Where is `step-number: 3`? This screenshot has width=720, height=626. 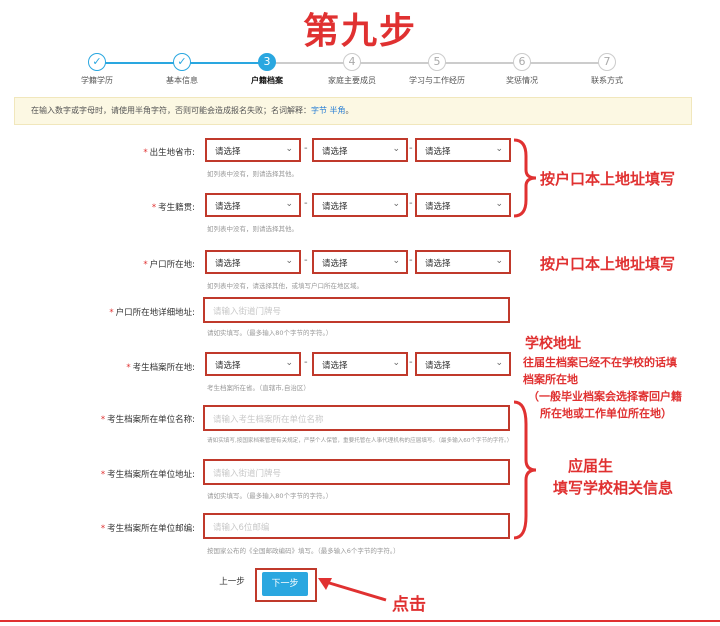 step-number: 3 is located at coordinates (267, 62).